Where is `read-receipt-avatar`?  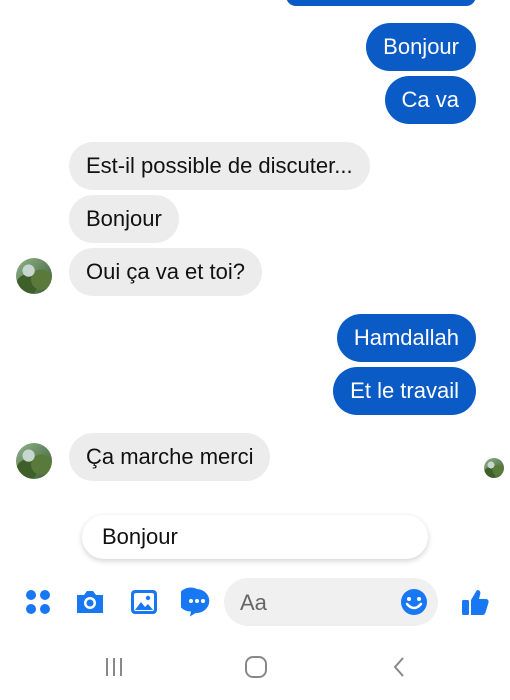
read-receipt-avatar is located at coordinates (494, 468).